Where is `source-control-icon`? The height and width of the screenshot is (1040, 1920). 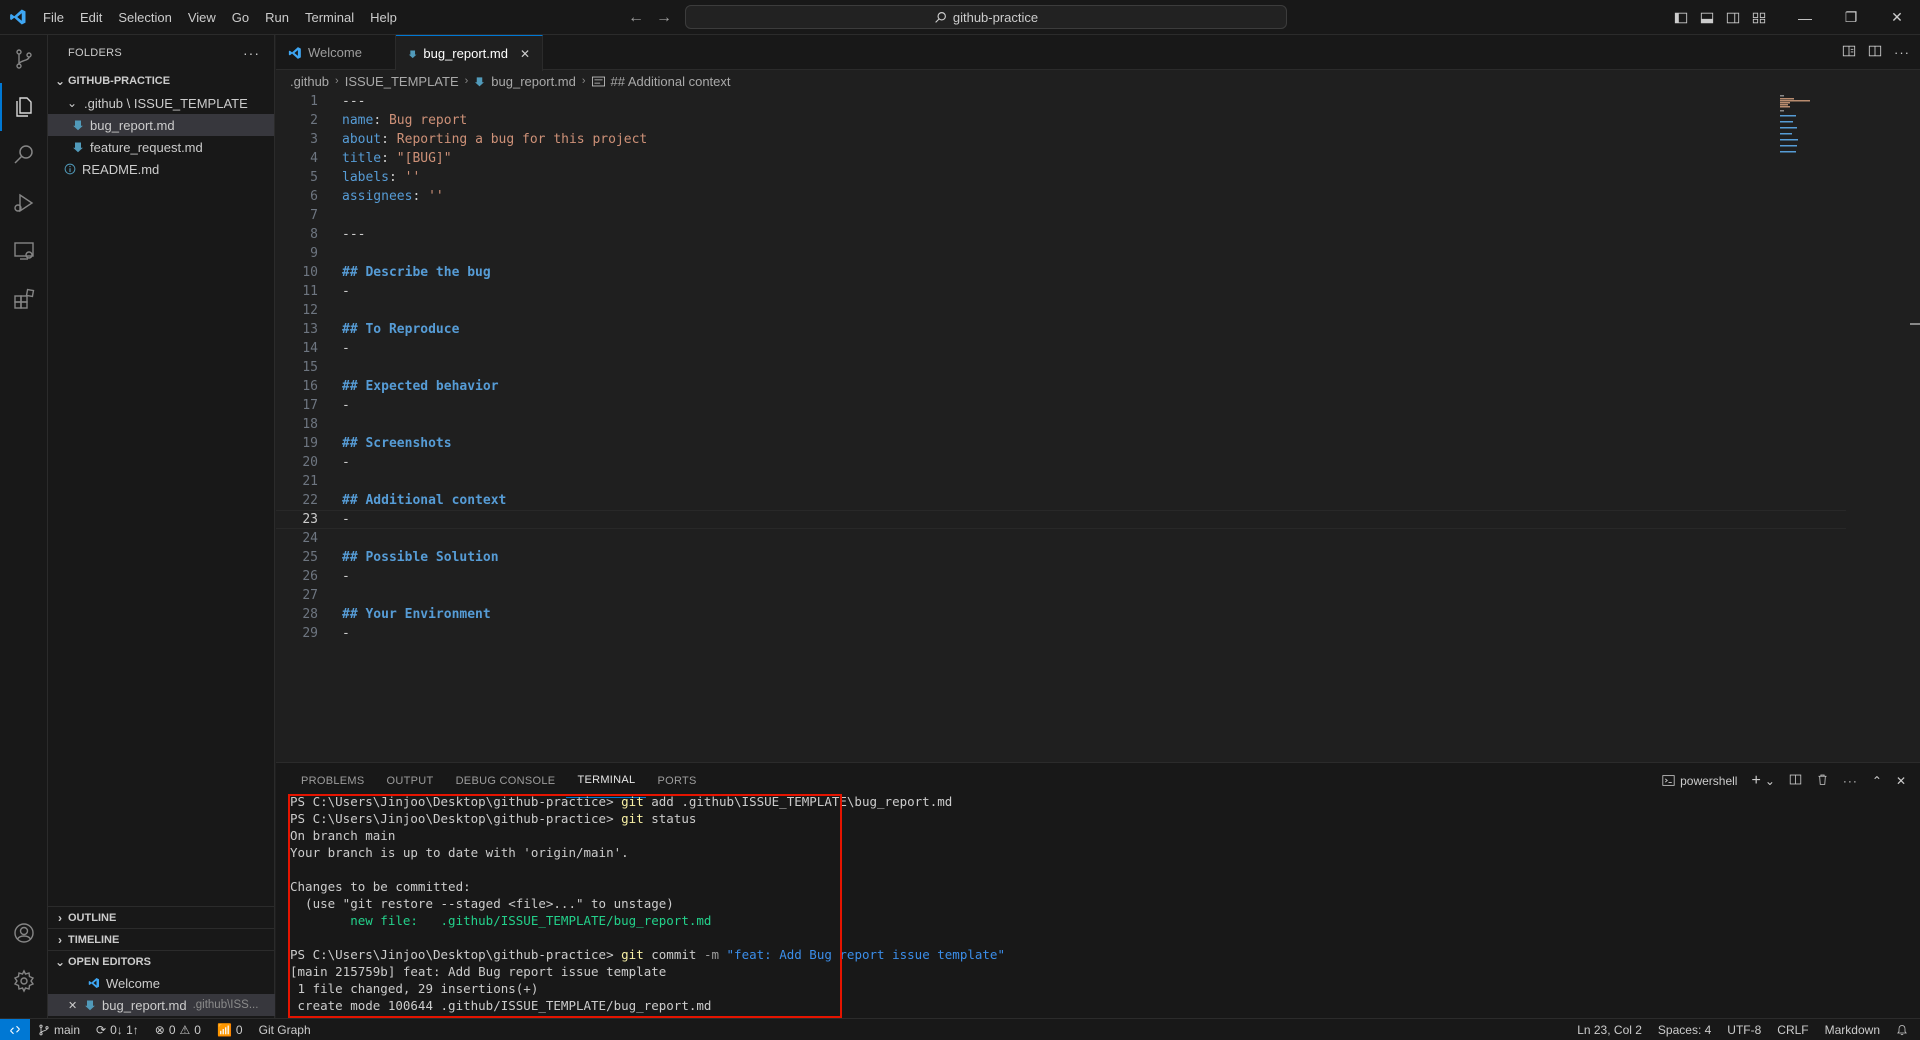 source-control-icon is located at coordinates (24, 59).